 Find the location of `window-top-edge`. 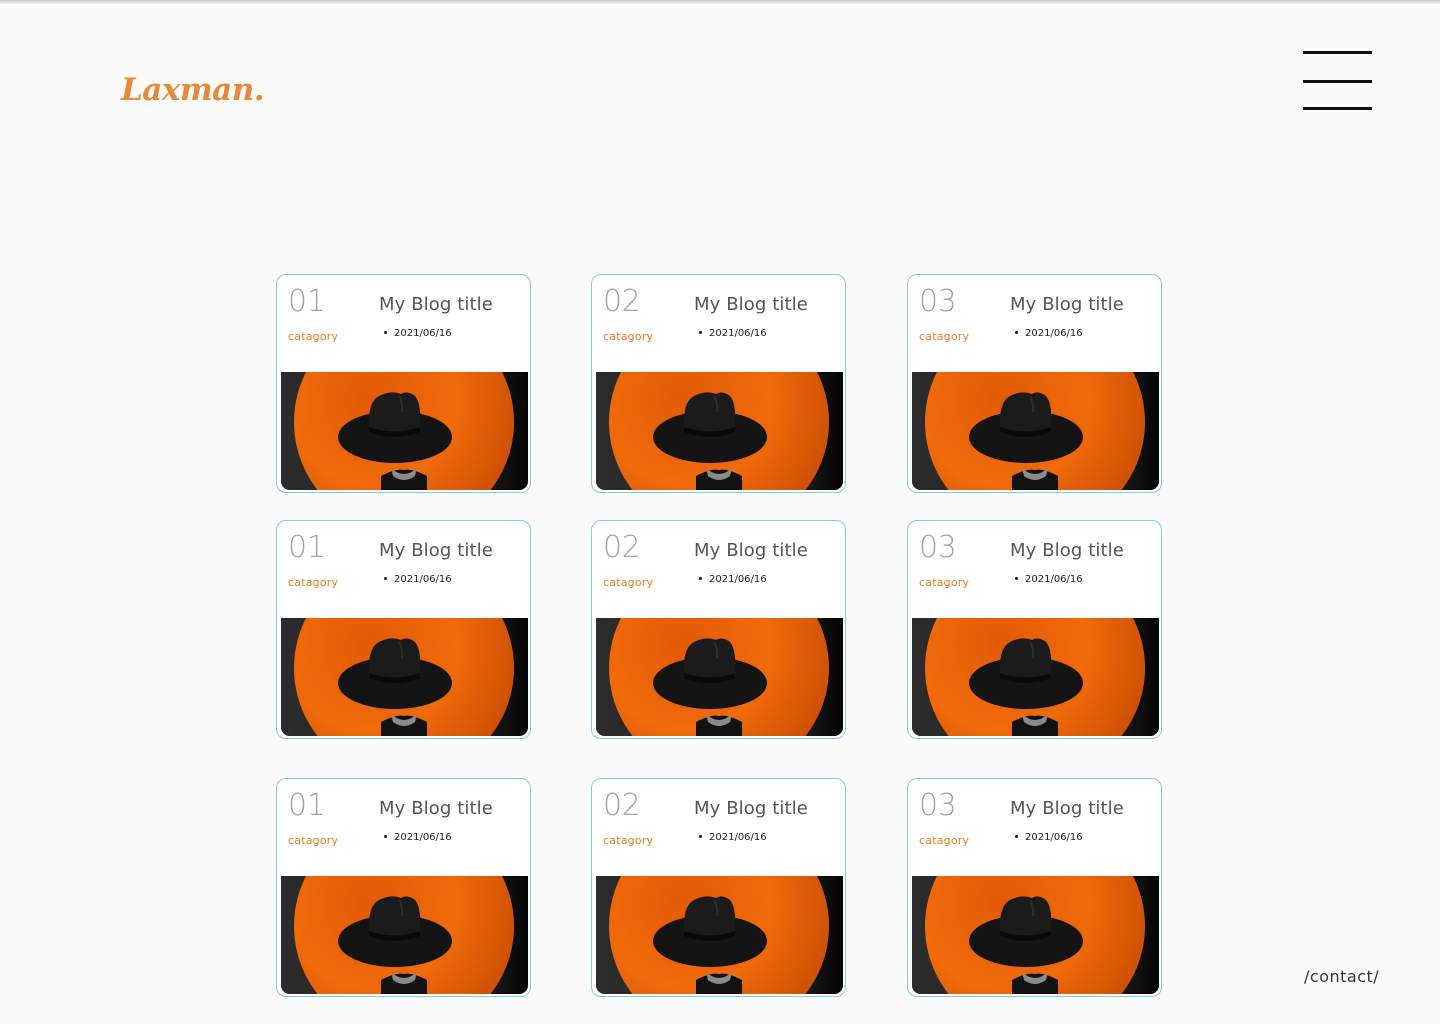

window-top-edge is located at coordinates (720, 2).